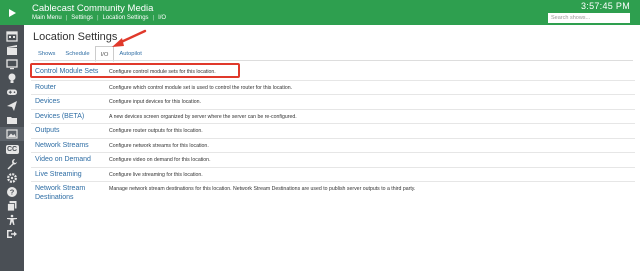 This screenshot has width=640, height=271. I want to click on send-icon, so click(12, 106).